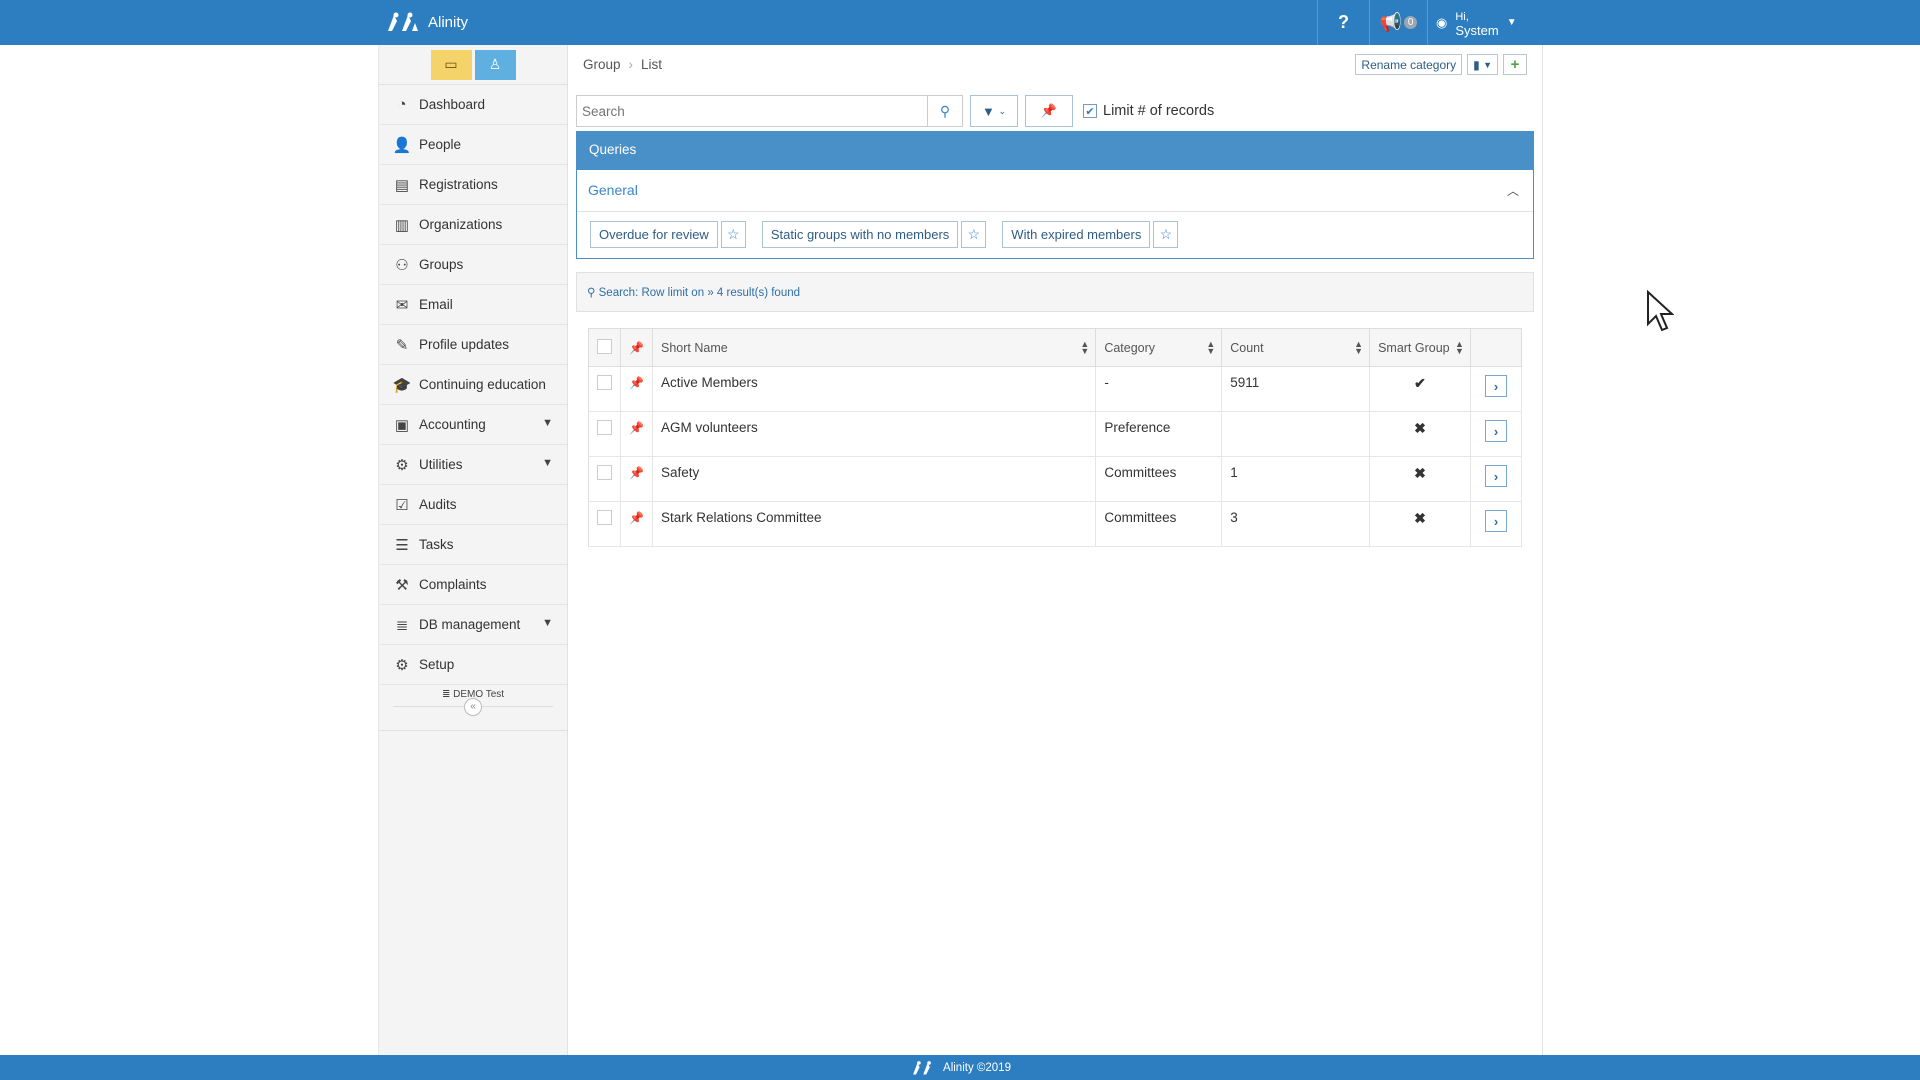 The height and width of the screenshot is (1080, 1920). What do you see at coordinates (1049, 111) in the screenshot?
I see `pin-button: 📌` at bounding box center [1049, 111].